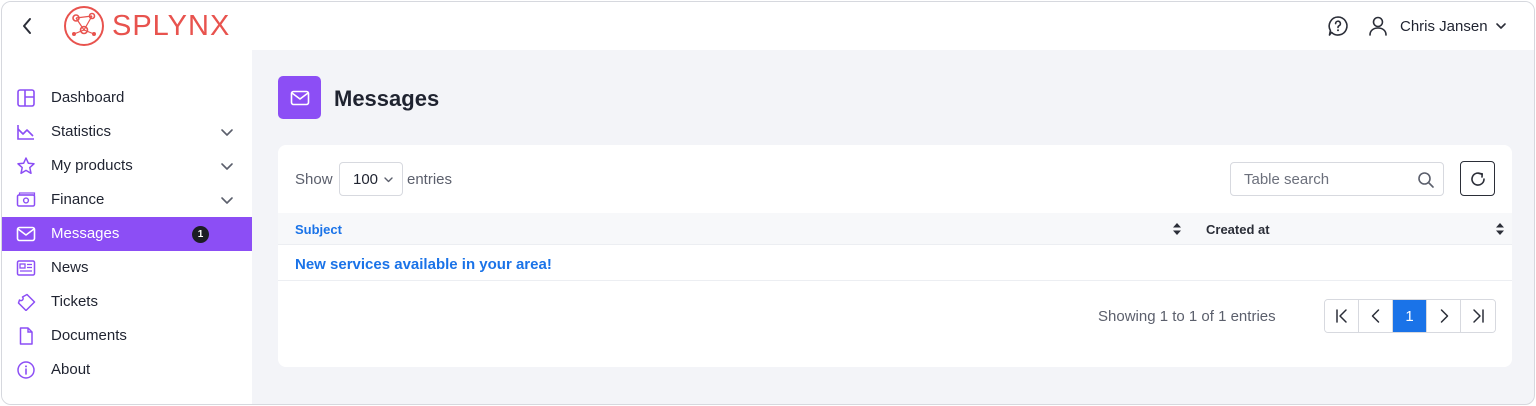  Describe the element at coordinates (423, 264) in the screenshot. I see `message-subject-link: New services available in your area!` at that location.